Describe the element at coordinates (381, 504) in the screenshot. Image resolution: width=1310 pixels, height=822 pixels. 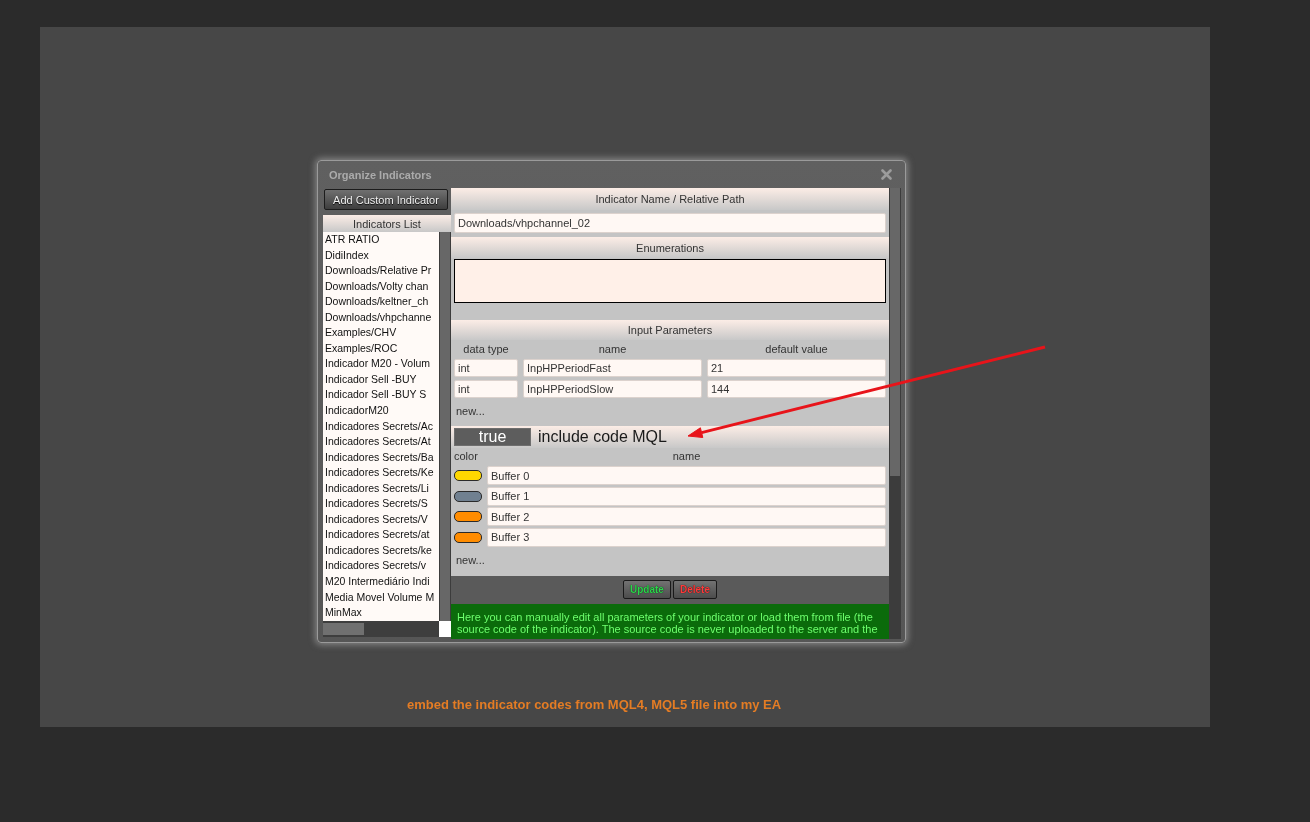
I see `list-item: Indicadores Secrets/S` at that location.